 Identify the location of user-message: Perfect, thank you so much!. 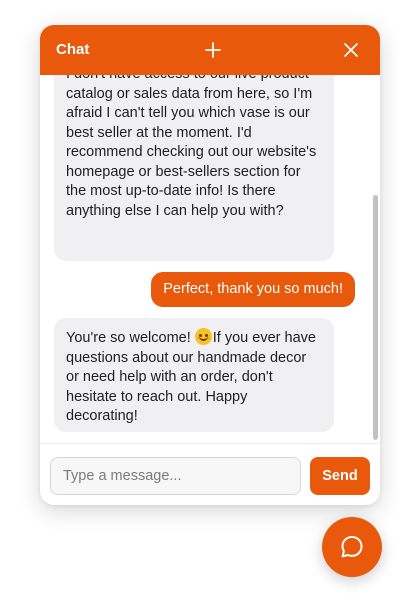
(253, 289).